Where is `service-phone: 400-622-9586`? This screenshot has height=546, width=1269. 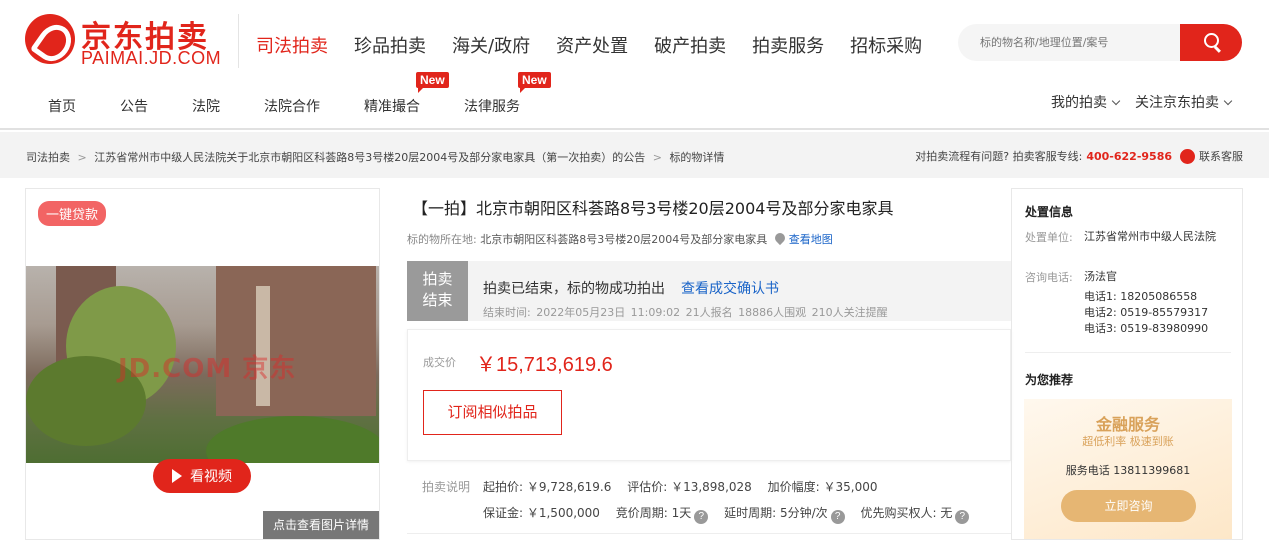
service-phone: 400-622-9586 is located at coordinates (1129, 156).